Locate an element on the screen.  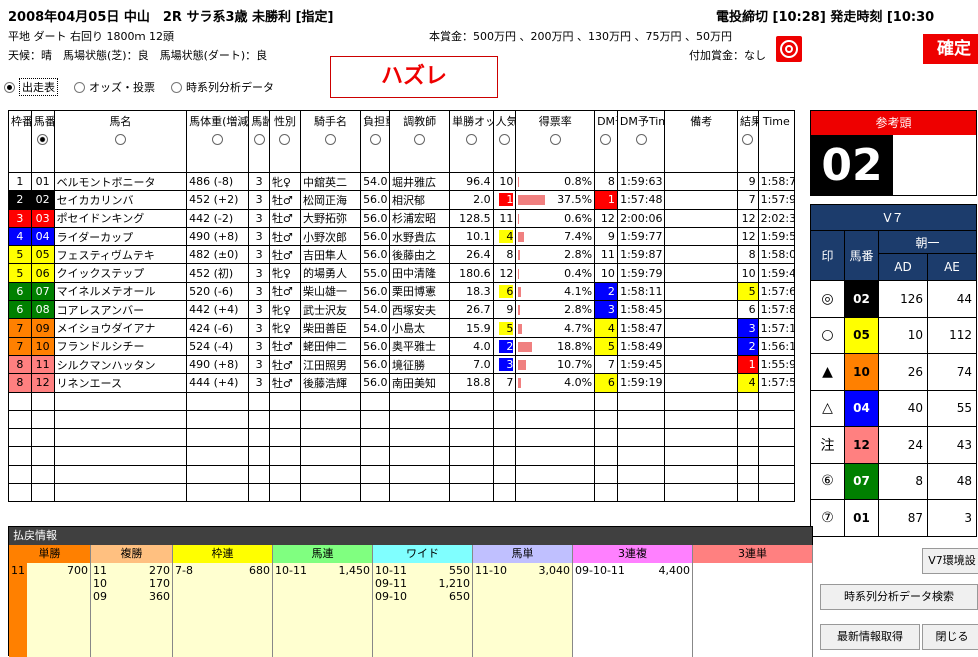
result-cell: 2 is located at coordinates (747, 346).